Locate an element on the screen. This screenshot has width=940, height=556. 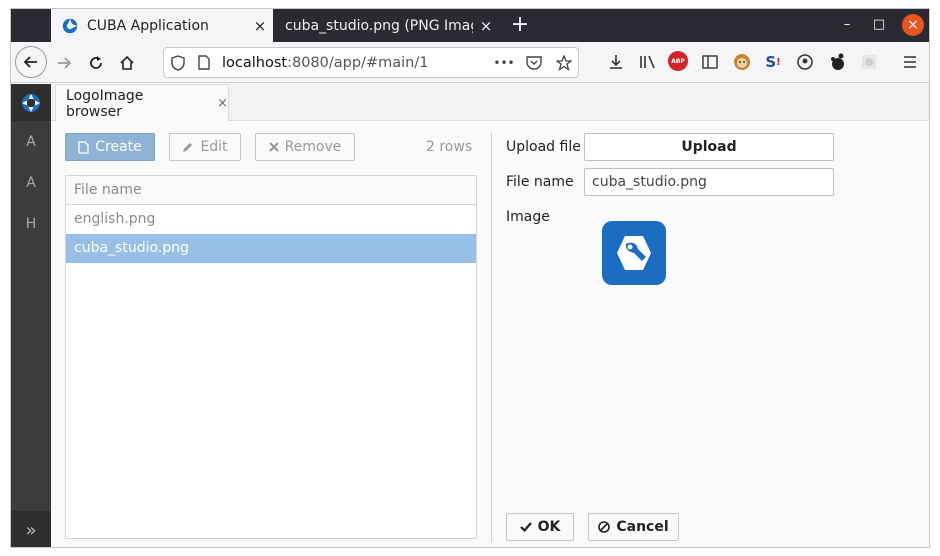
file-name-label: File name is located at coordinates (540, 182).